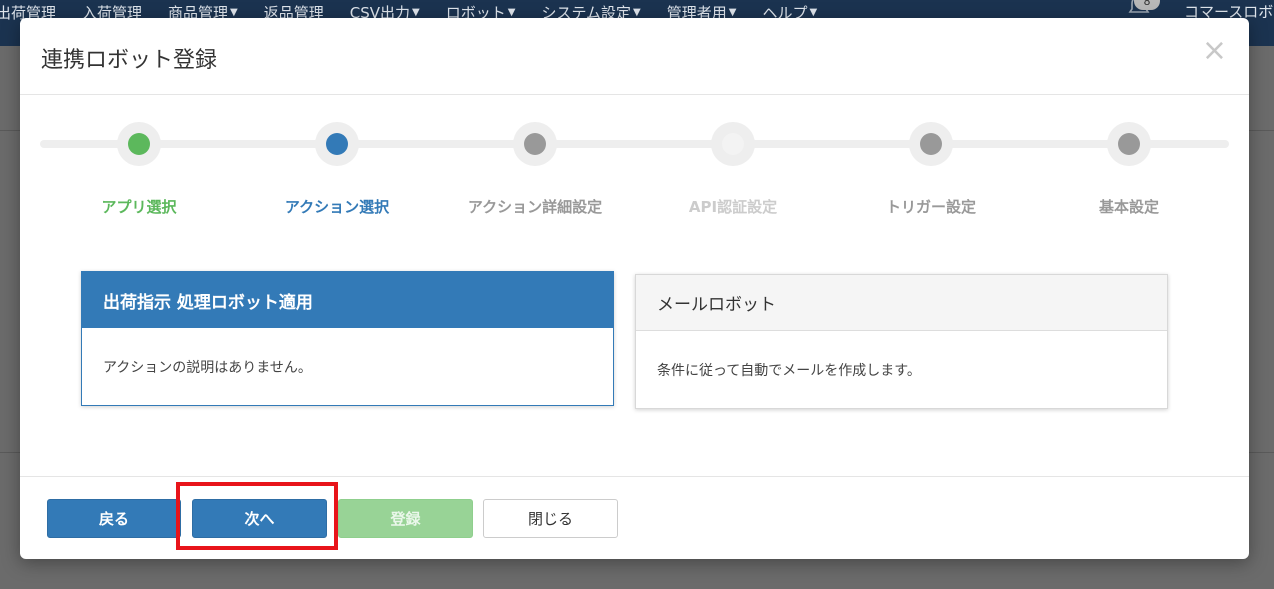 The image size is (1274, 589). What do you see at coordinates (347, 300) in the screenshot?
I see `action-card-title: 出荷指示 処理ロボット適用` at bounding box center [347, 300].